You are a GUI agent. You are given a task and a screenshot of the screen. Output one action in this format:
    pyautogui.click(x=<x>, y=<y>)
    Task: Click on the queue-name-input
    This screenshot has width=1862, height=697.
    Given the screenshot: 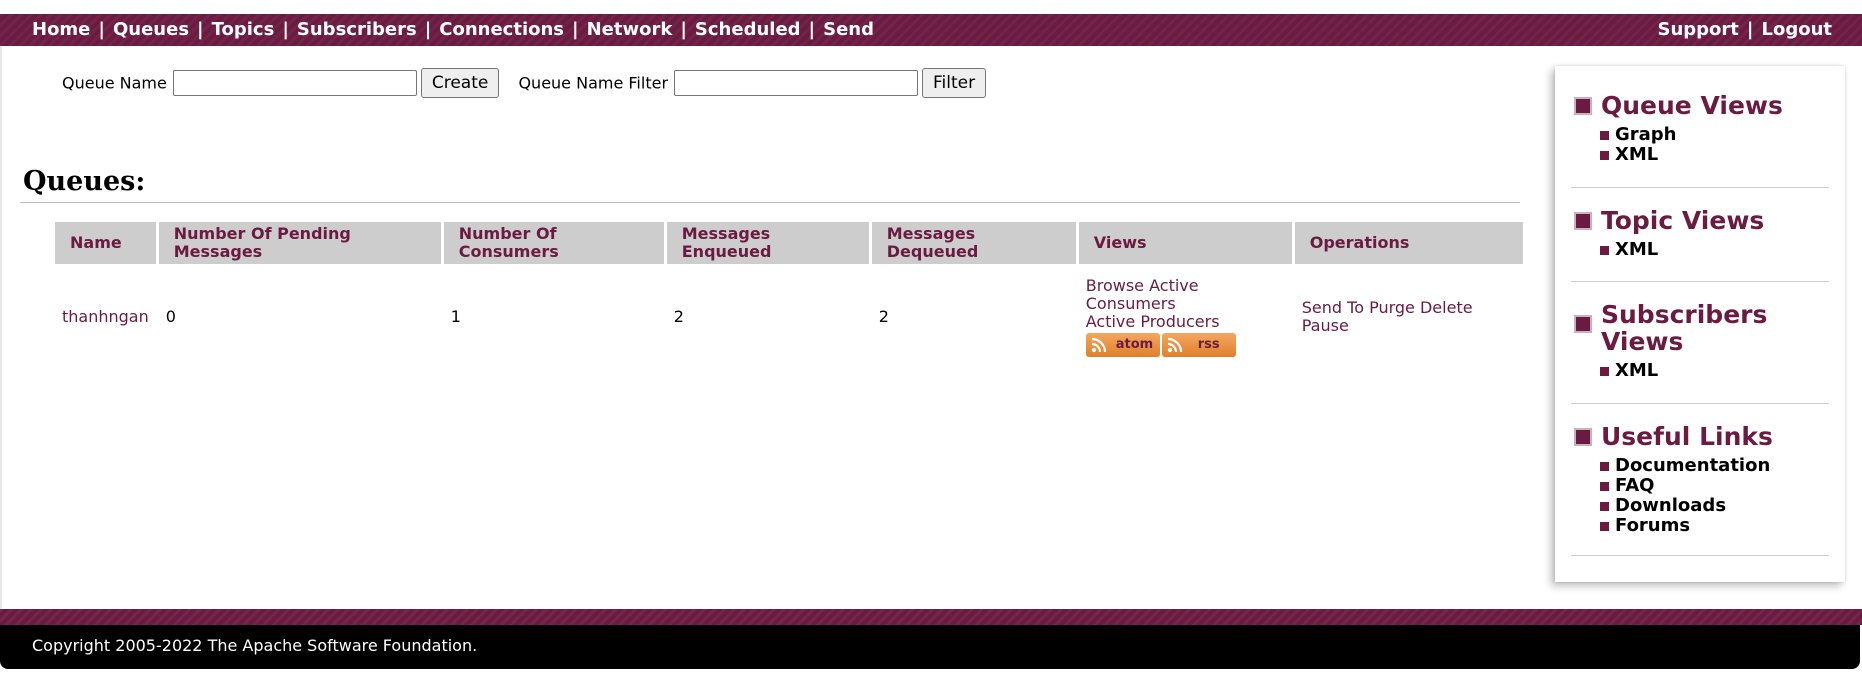 What is the action you would take?
    pyautogui.click(x=294, y=83)
    